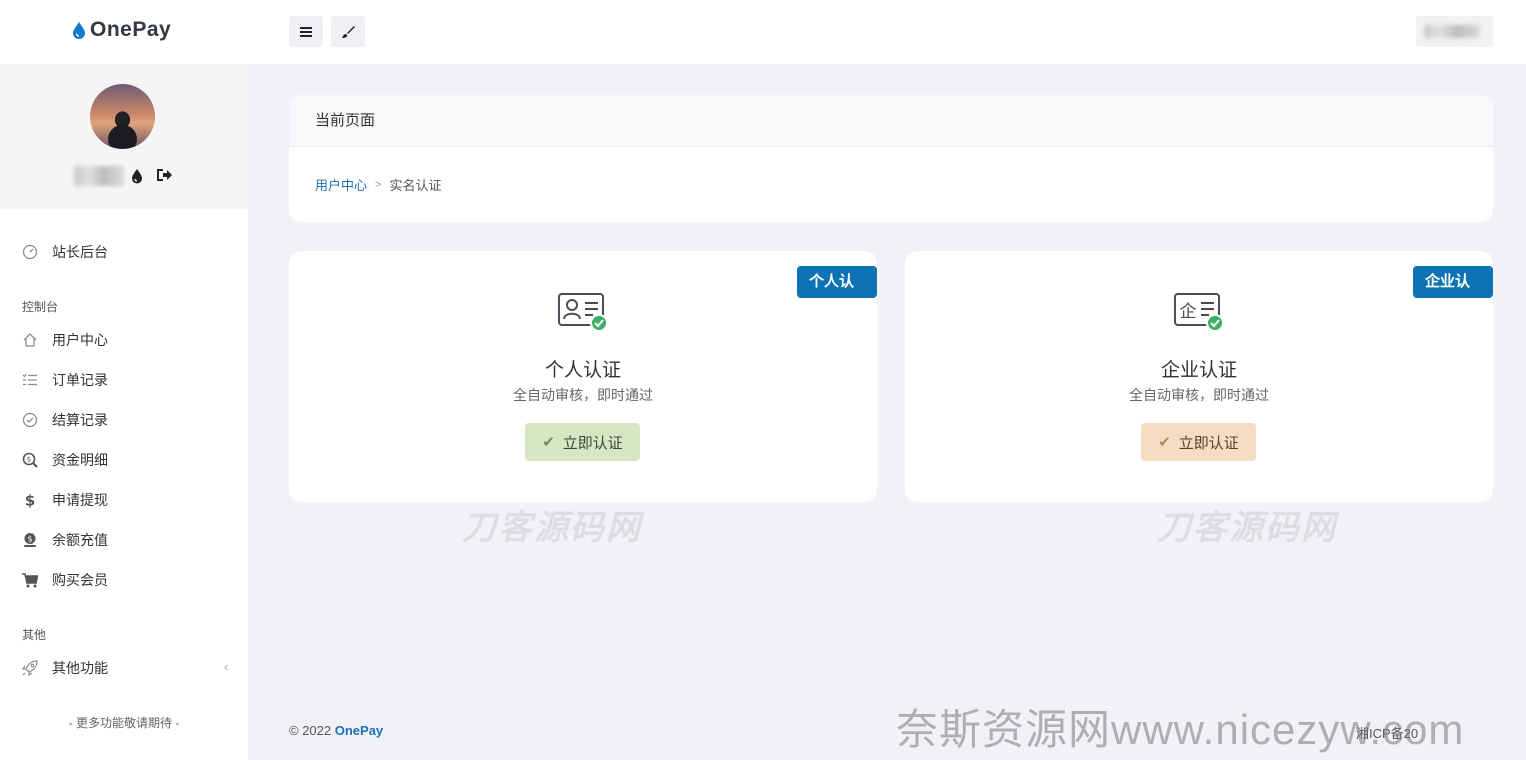 Image resolution: width=1526 pixels, height=760 pixels. I want to click on brand-logo: OnePay, so click(121, 30).